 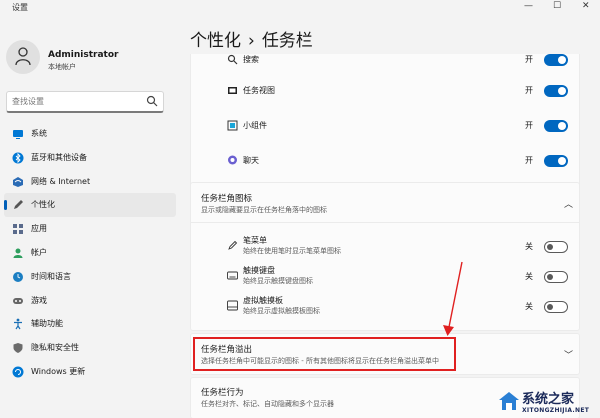 What do you see at coordinates (18, 372) in the screenshot?
I see `update-icon` at bounding box center [18, 372].